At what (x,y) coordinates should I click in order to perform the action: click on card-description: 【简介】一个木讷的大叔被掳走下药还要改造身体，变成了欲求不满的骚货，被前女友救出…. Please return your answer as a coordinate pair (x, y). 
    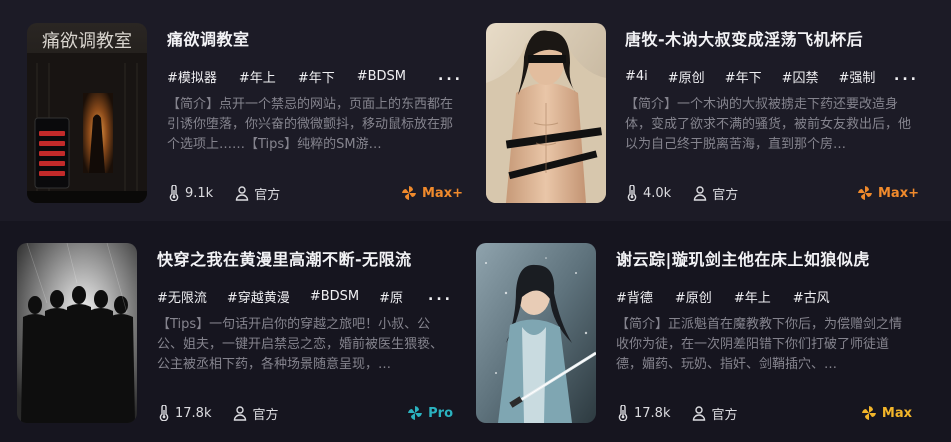
    Looking at the image, I should click on (768, 124).